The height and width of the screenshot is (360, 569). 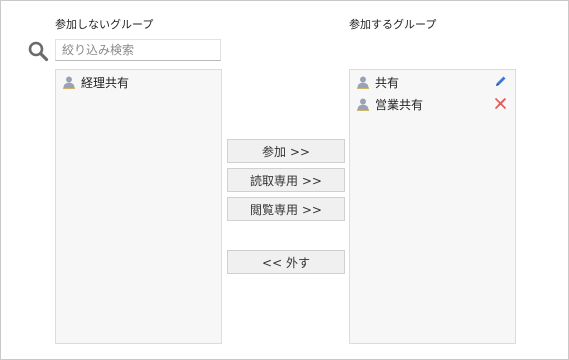 I want to click on member-groups-label: 参加するグループ, so click(x=393, y=24).